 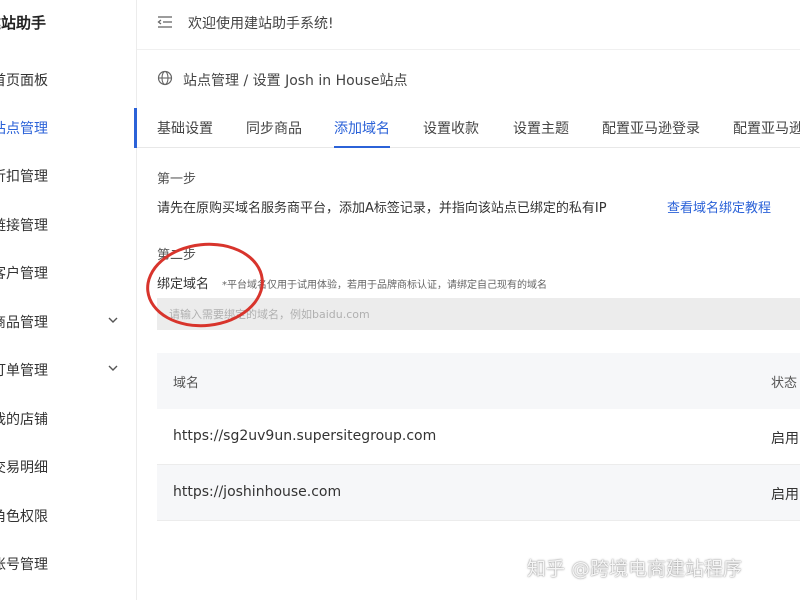 I want to click on breadcrumb: 站点管理 / 设置 Josh in House站点, so click(x=295, y=81).